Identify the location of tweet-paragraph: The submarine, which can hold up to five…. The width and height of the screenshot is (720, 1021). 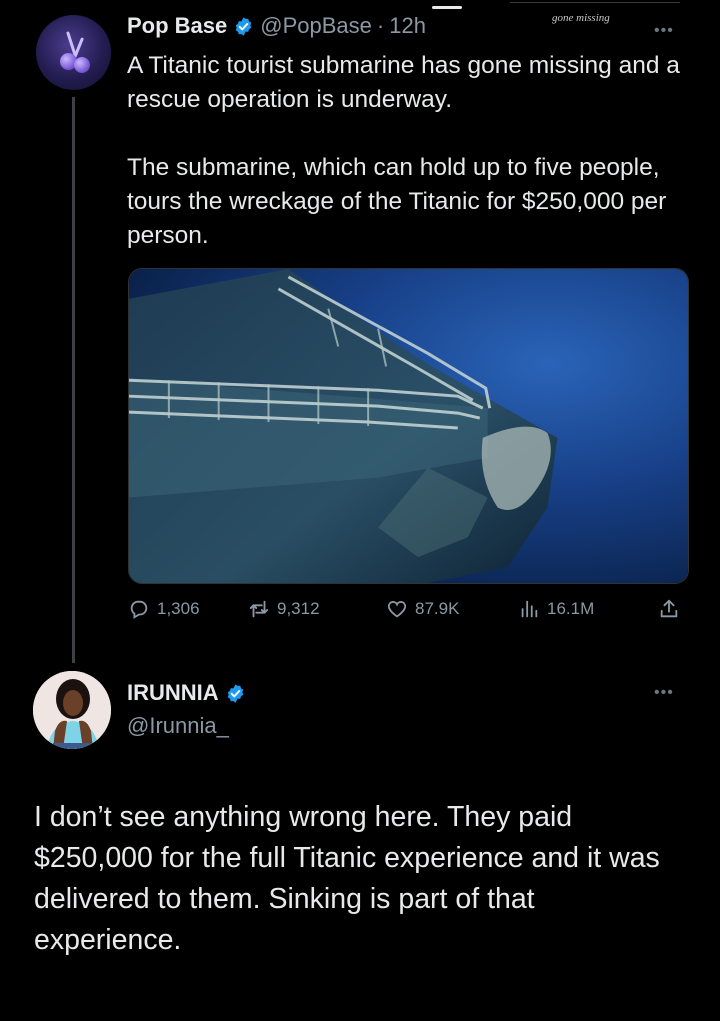
(397, 201).